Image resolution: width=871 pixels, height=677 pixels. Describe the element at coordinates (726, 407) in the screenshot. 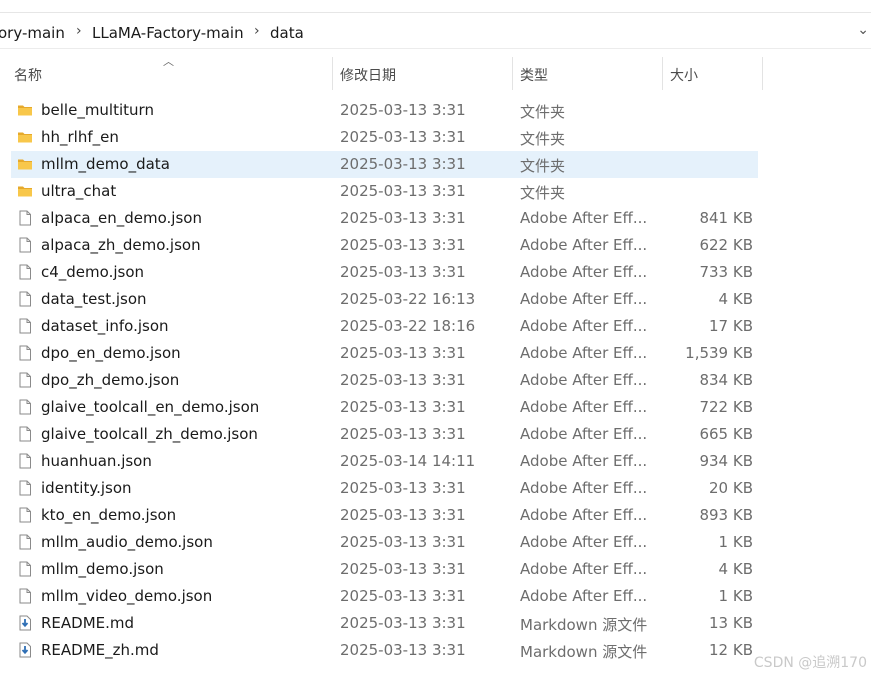

I see `file-size: 722 KB` at that location.